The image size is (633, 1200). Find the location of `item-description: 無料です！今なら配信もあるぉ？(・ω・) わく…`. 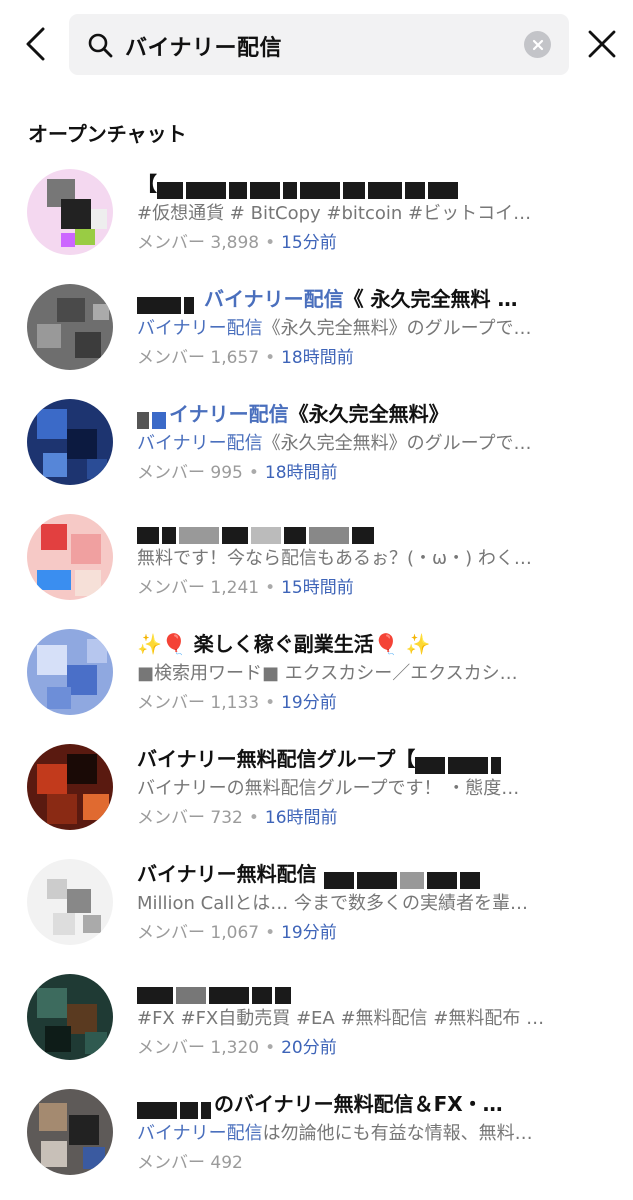

item-description: 無料です！今なら配信もあるぉ？(・ω・) わく… is located at coordinates (334, 558).